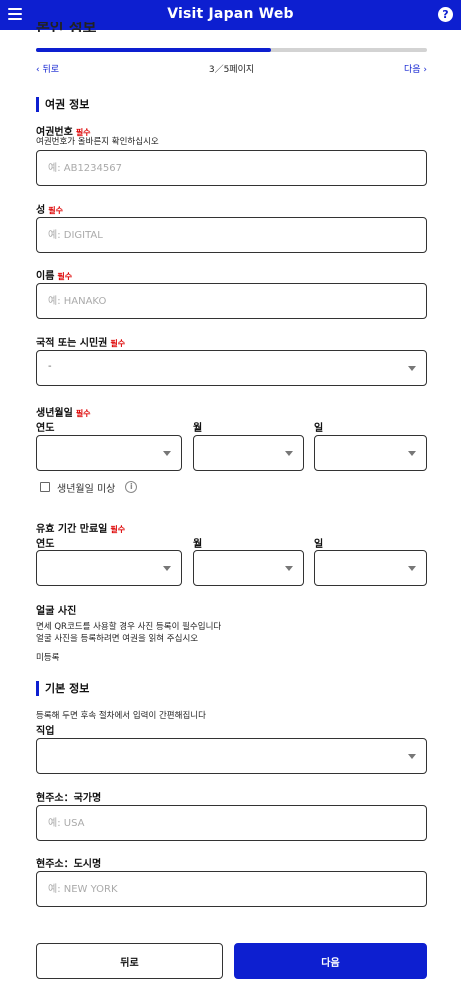 The image size is (461, 1000). I want to click on occupation-select, so click(231, 756).